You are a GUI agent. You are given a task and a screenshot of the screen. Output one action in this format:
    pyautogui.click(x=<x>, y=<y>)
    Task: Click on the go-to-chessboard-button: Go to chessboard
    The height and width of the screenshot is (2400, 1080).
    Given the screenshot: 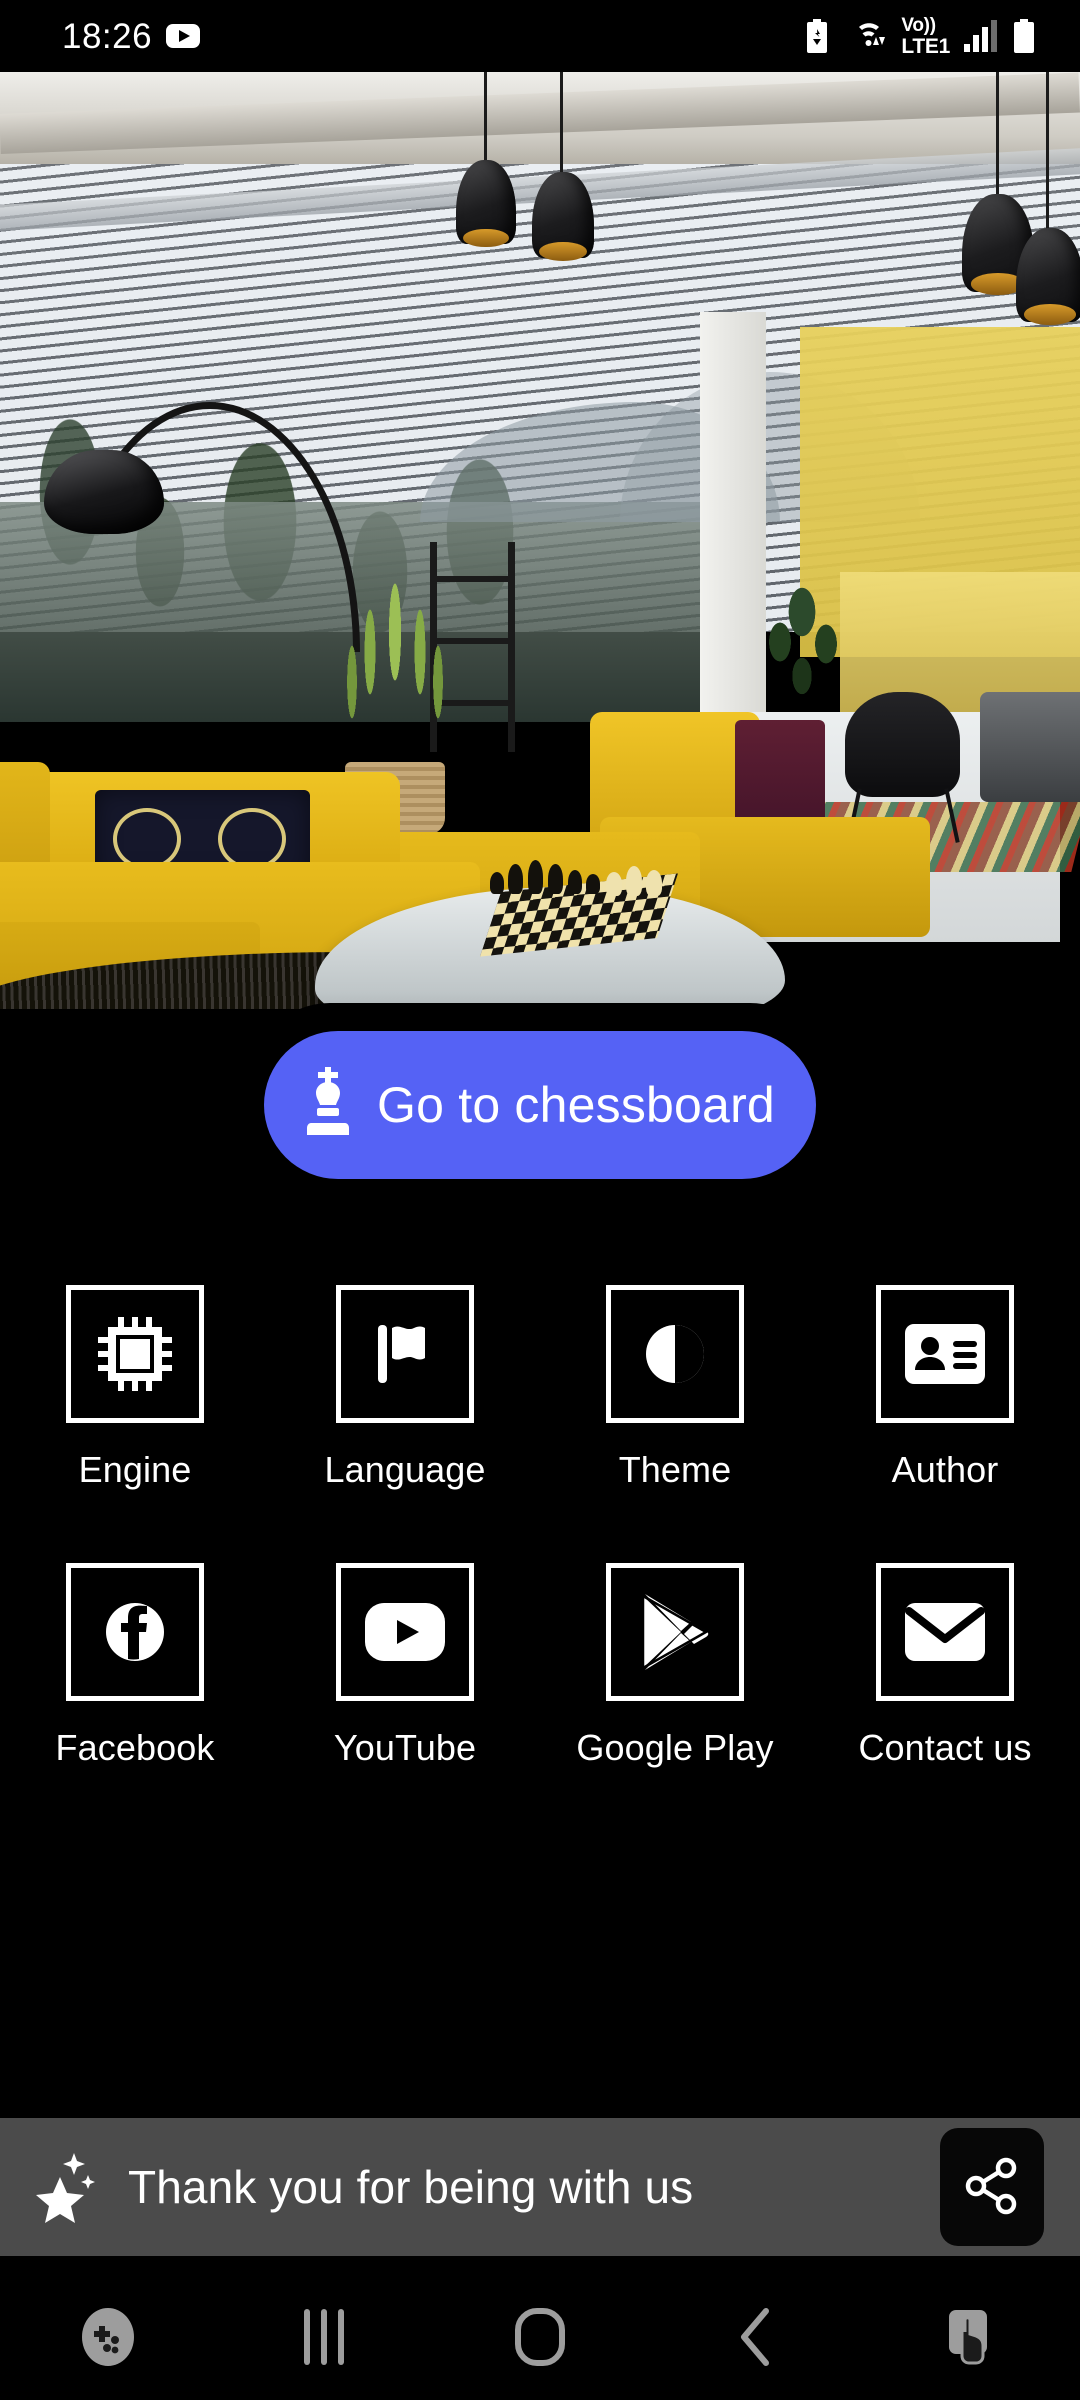 What is the action you would take?
    pyautogui.click(x=540, y=1105)
    